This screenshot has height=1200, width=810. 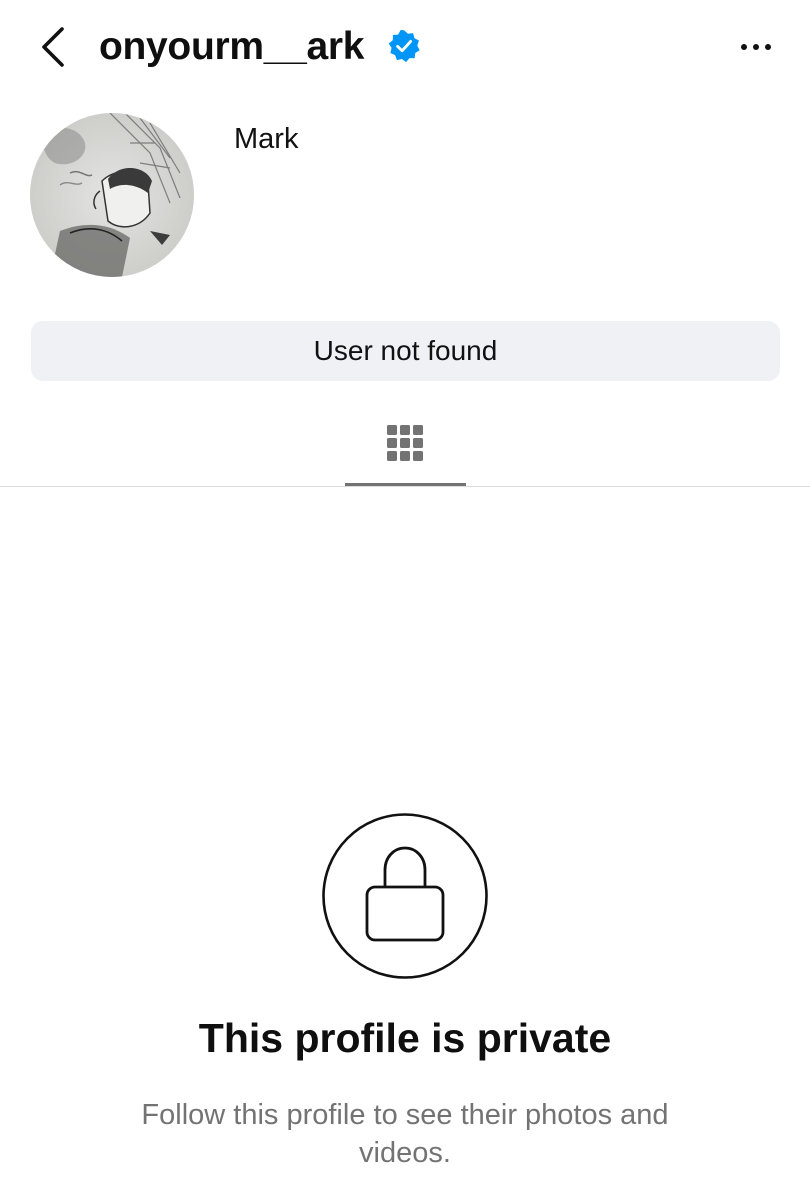 What do you see at coordinates (405, 443) in the screenshot?
I see `grid-icon` at bounding box center [405, 443].